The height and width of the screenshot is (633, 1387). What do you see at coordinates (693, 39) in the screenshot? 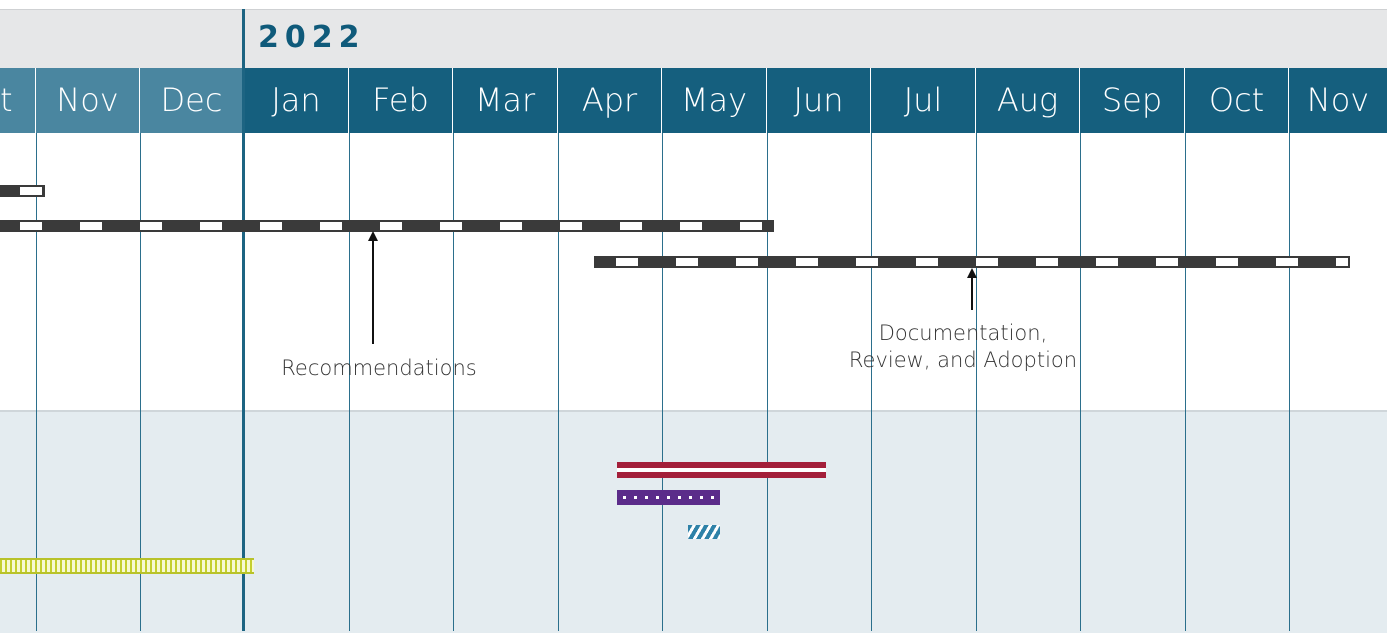
I see `year-header-band` at bounding box center [693, 39].